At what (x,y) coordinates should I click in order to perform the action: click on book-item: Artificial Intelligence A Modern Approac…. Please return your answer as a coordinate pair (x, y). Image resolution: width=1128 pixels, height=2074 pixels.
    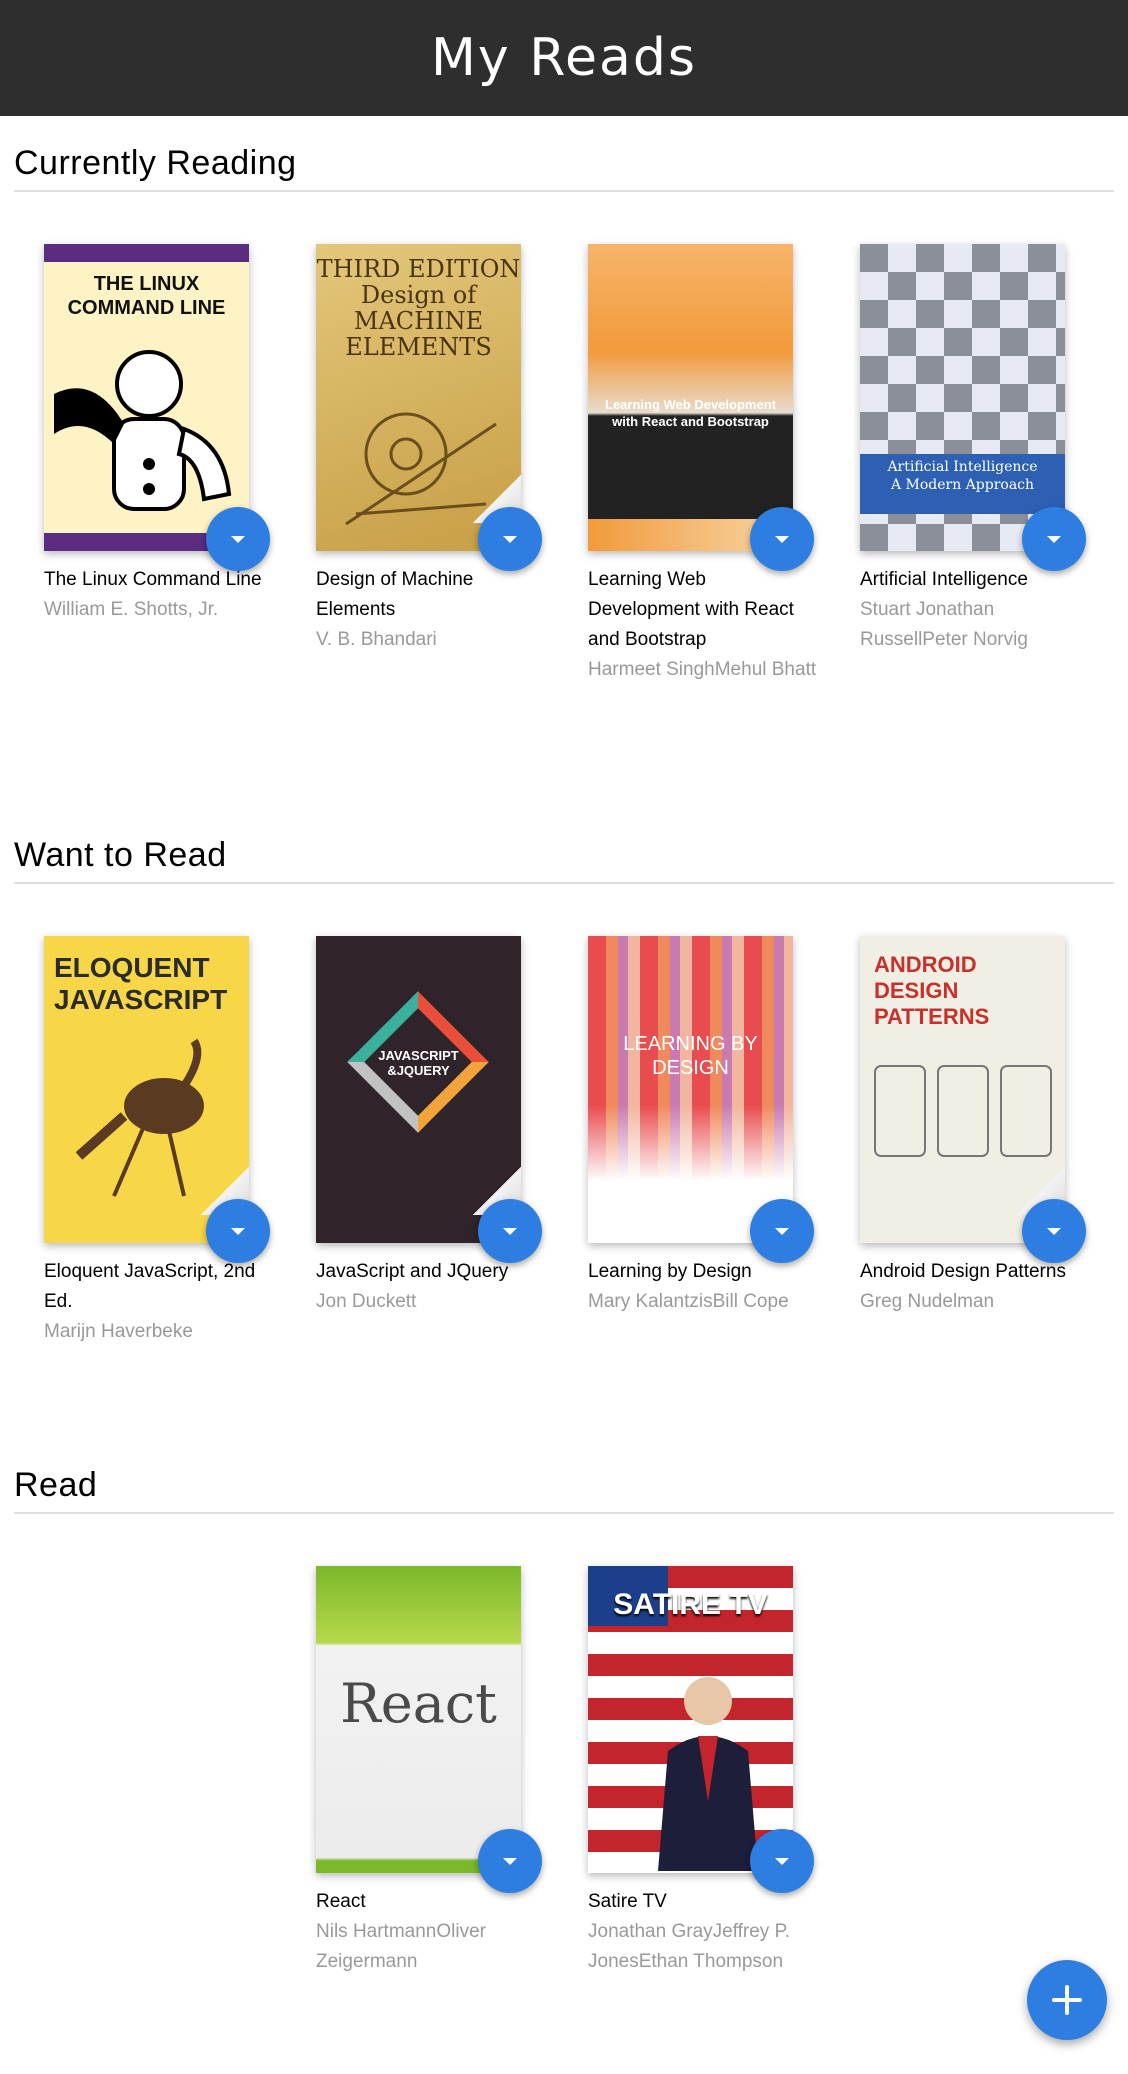
    Looking at the image, I should click on (975, 449).